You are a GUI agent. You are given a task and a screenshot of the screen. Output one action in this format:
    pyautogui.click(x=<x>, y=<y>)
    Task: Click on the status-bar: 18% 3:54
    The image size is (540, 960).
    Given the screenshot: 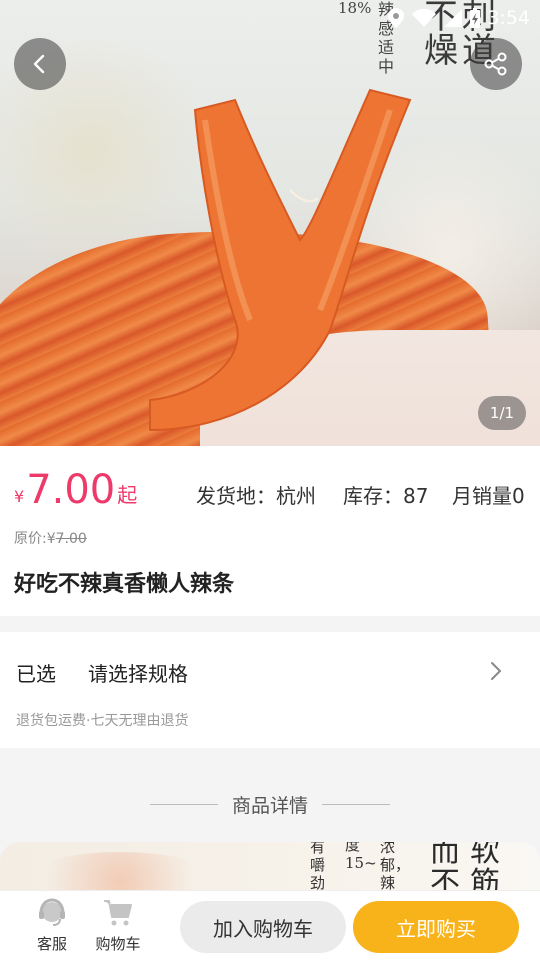 What is the action you would take?
    pyautogui.click(x=434, y=18)
    